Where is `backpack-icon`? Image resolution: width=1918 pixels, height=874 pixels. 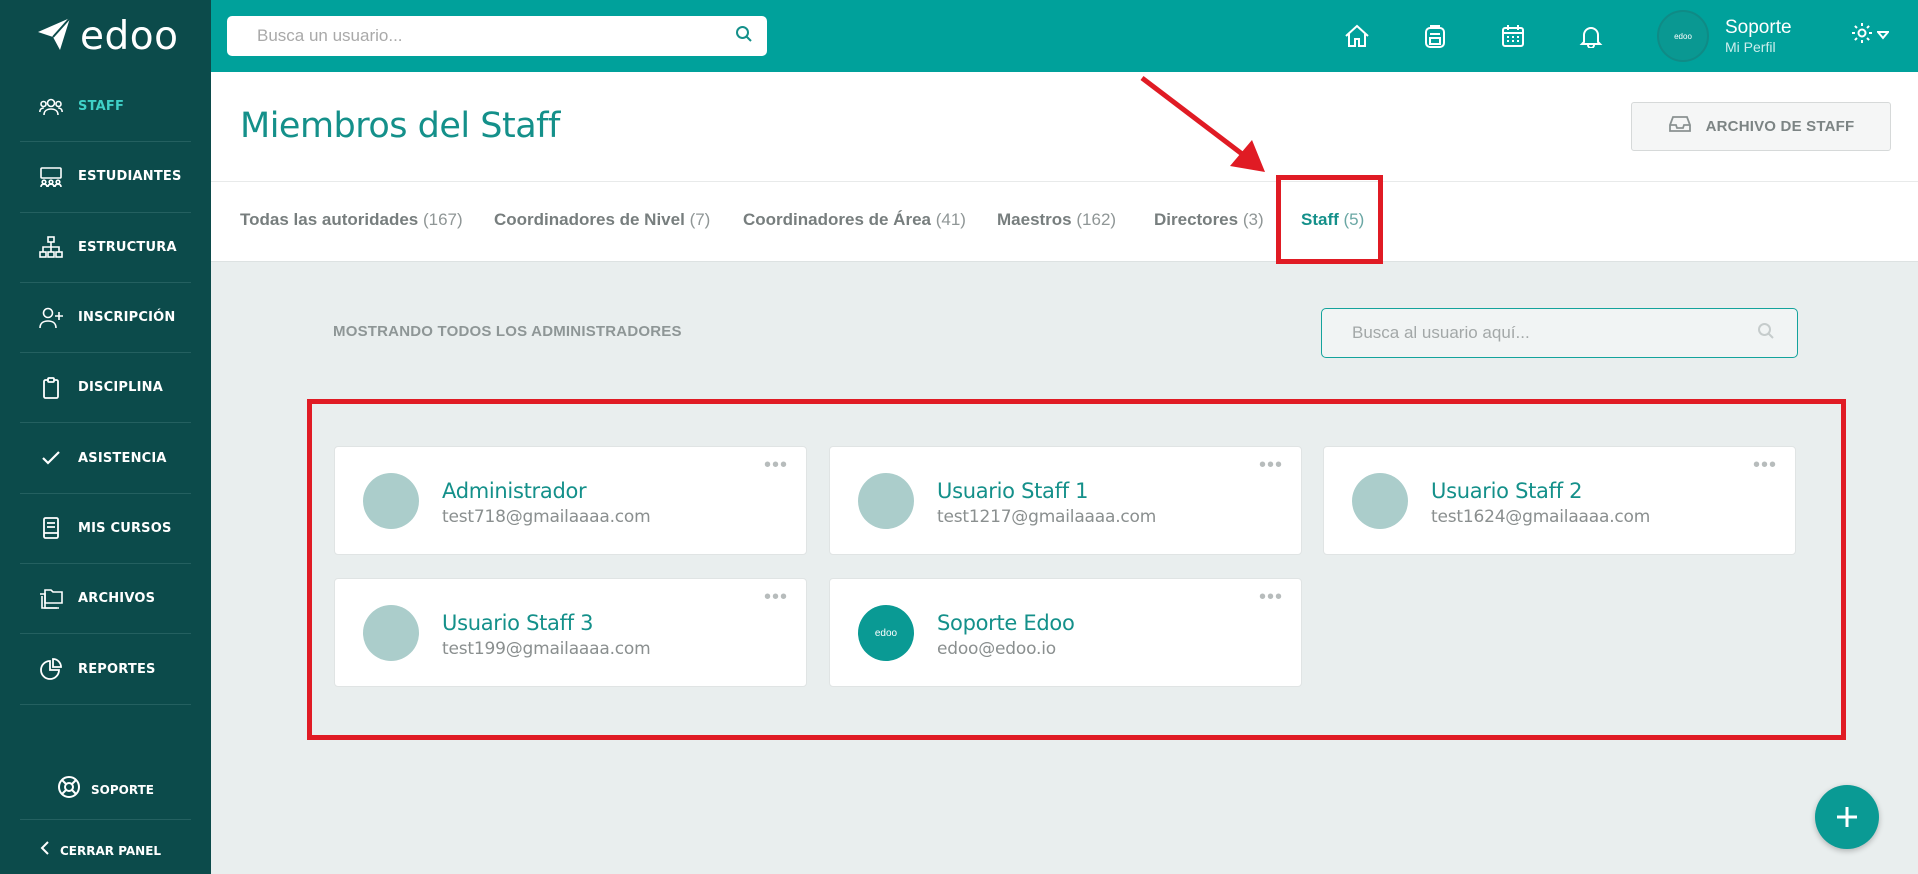
backpack-icon is located at coordinates (1435, 36).